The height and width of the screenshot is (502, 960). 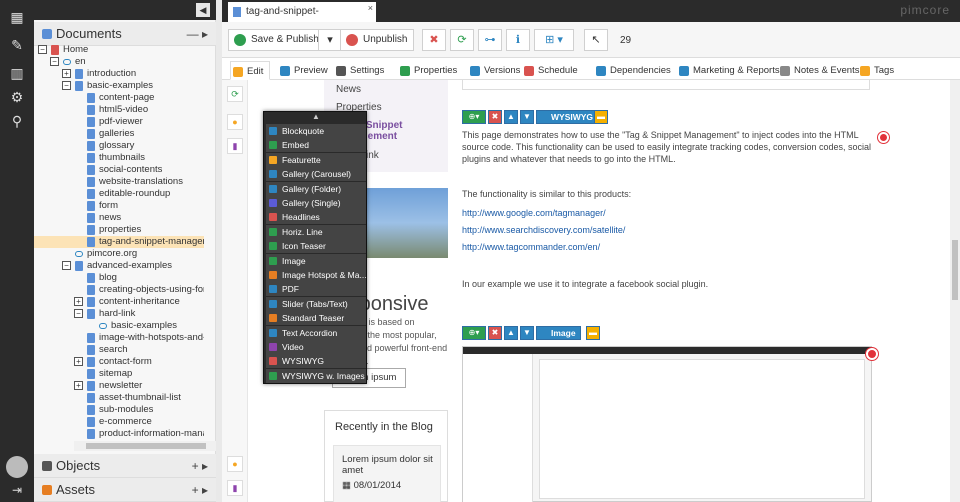 What do you see at coordinates (316, 318) in the screenshot?
I see `menu-item-standard-teaser: Standard Teaser` at bounding box center [316, 318].